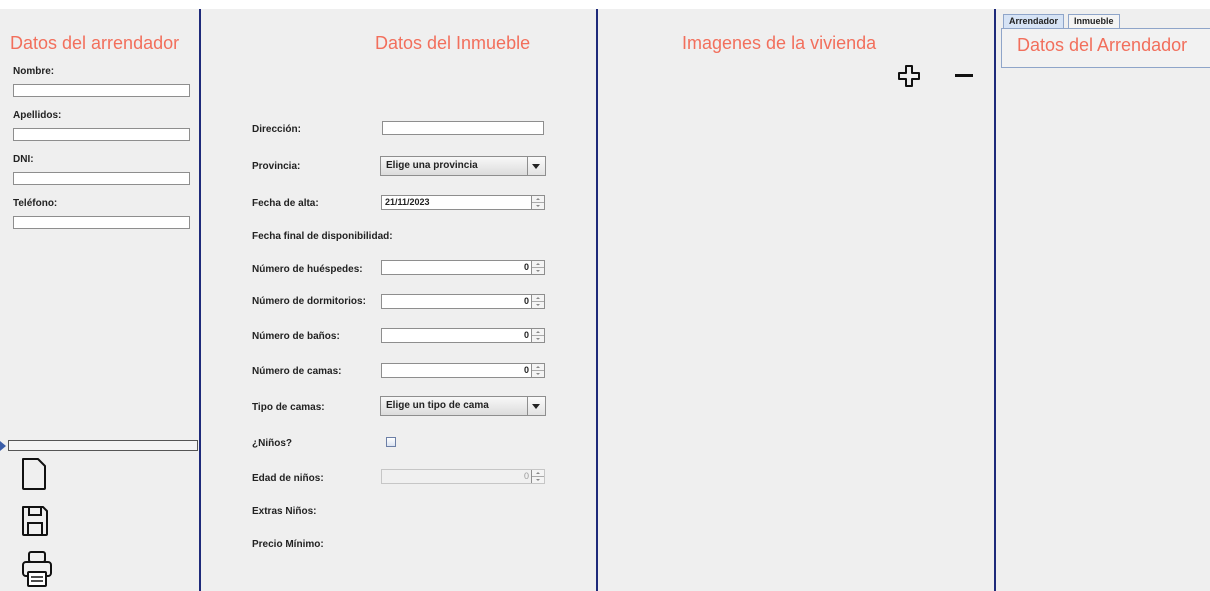 The height and width of the screenshot is (591, 1210). What do you see at coordinates (307, 269) in the screenshot?
I see `huespedes-label: Número de huéspedes:` at bounding box center [307, 269].